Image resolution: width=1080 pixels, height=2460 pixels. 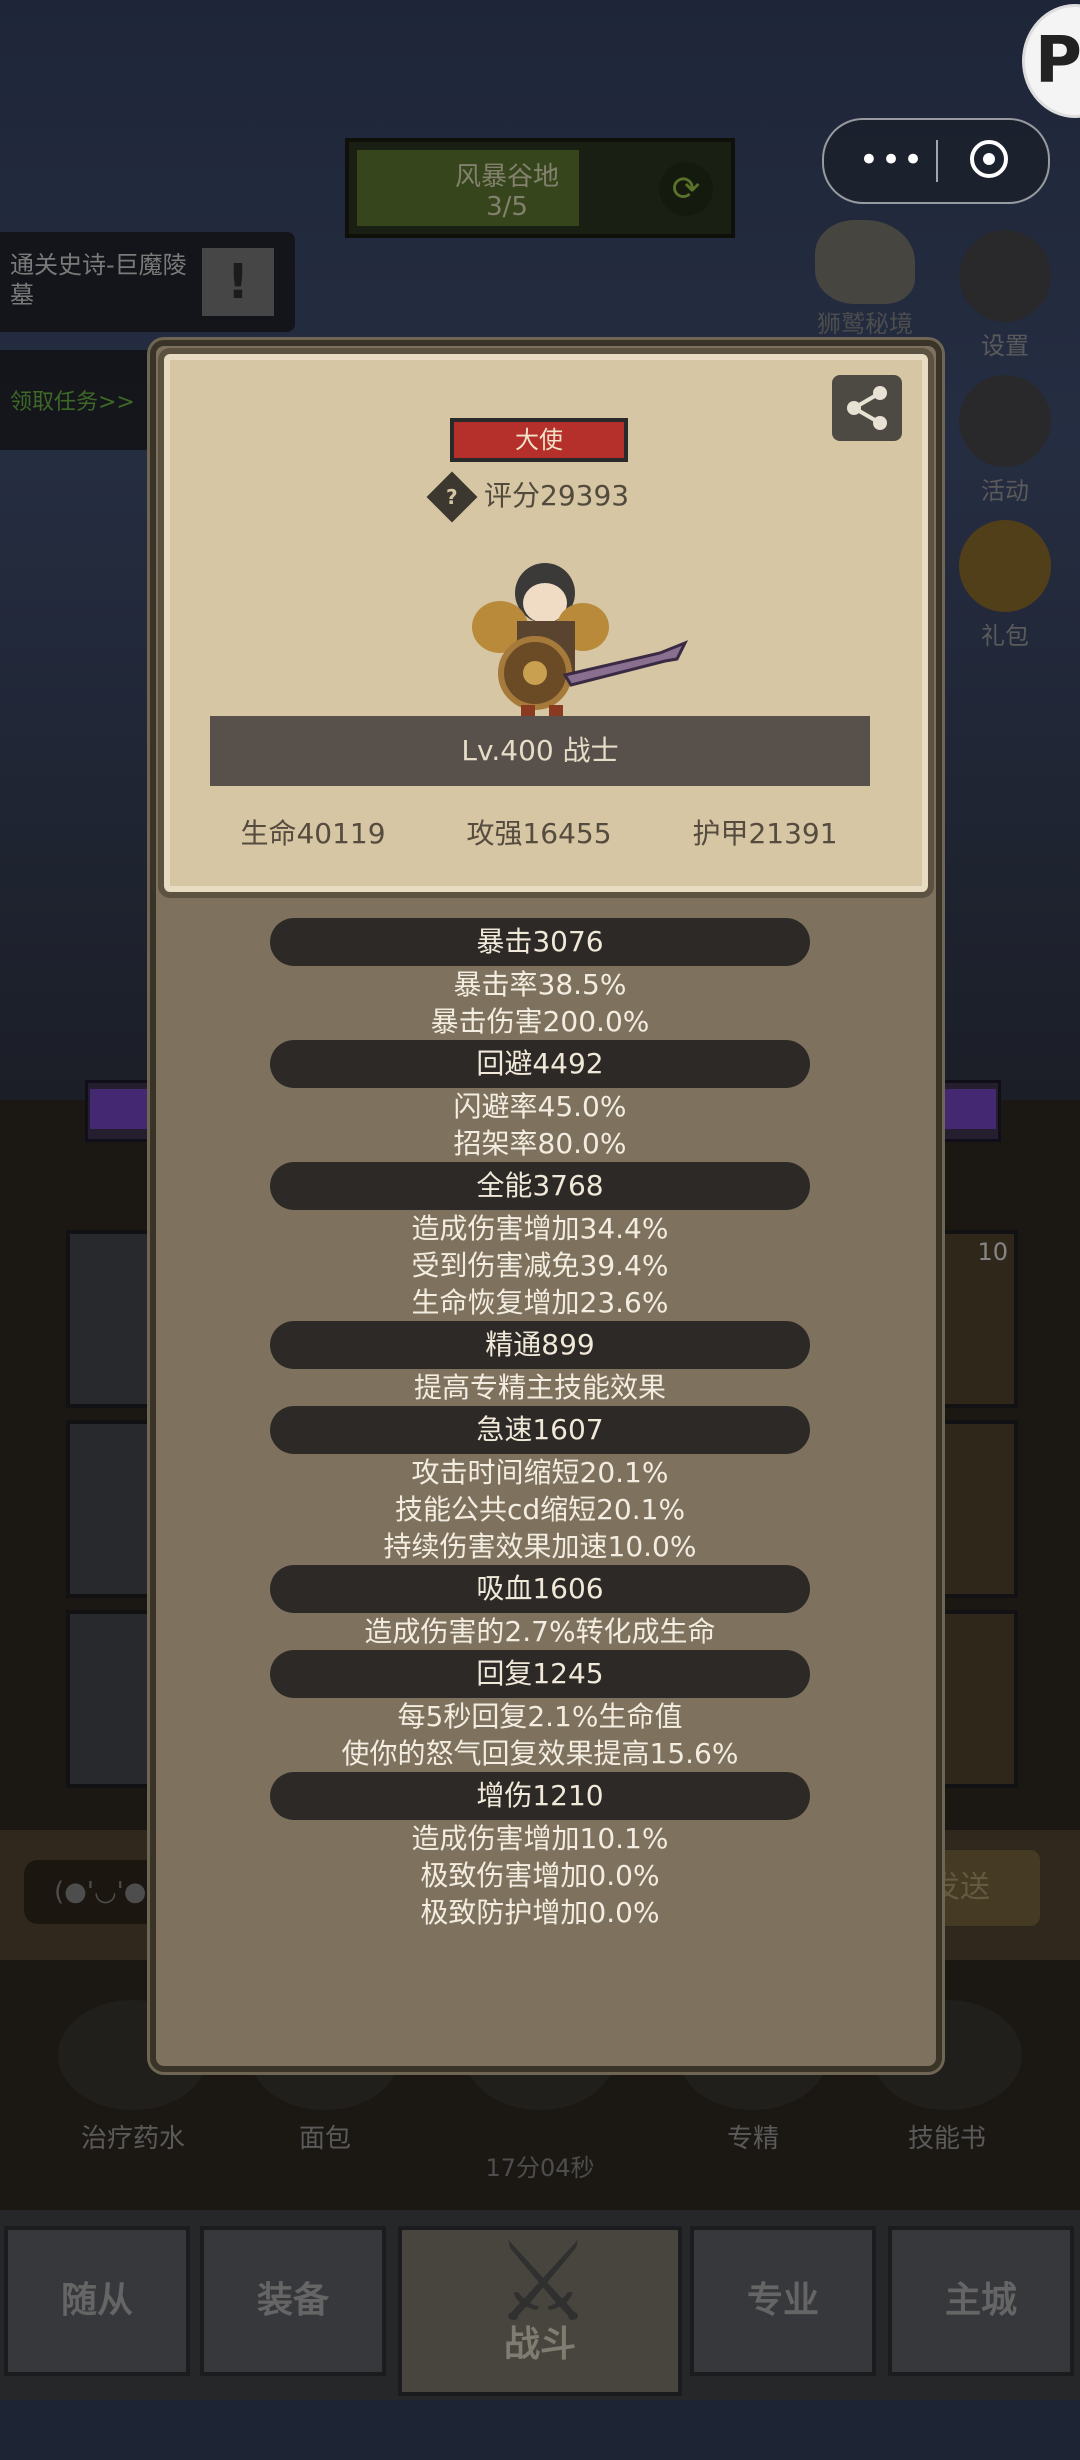 I want to click on level-bar: Lv.400 战士, so click(x=540, y=751).